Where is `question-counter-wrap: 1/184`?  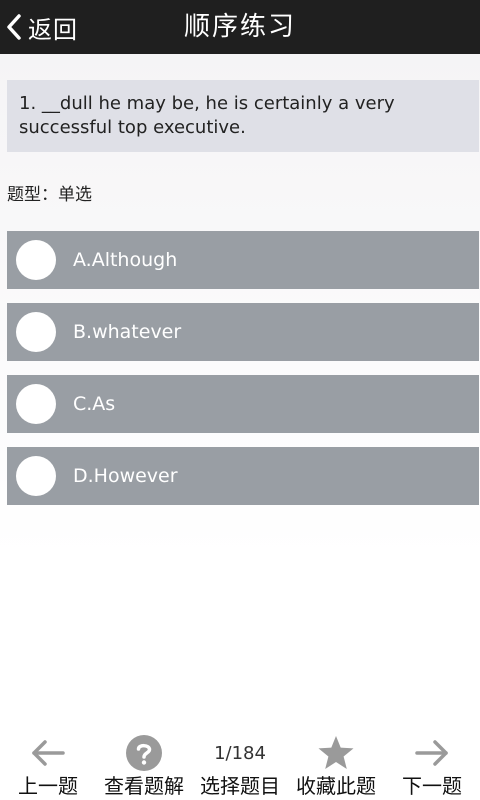
question-counter-wrap: 1/184 is located at coordinates (240, 753).